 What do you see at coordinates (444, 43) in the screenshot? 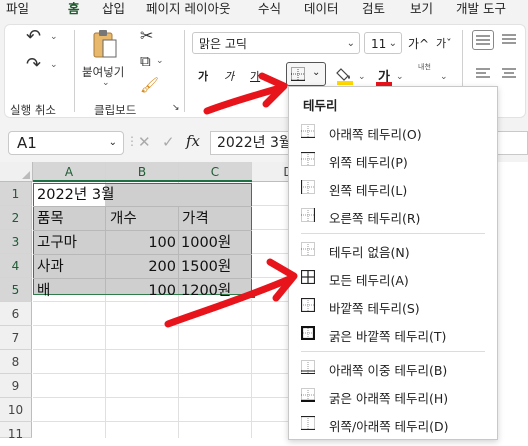
I see `shrink-font-button: 가ˇ` at bounding box center [444, 43].